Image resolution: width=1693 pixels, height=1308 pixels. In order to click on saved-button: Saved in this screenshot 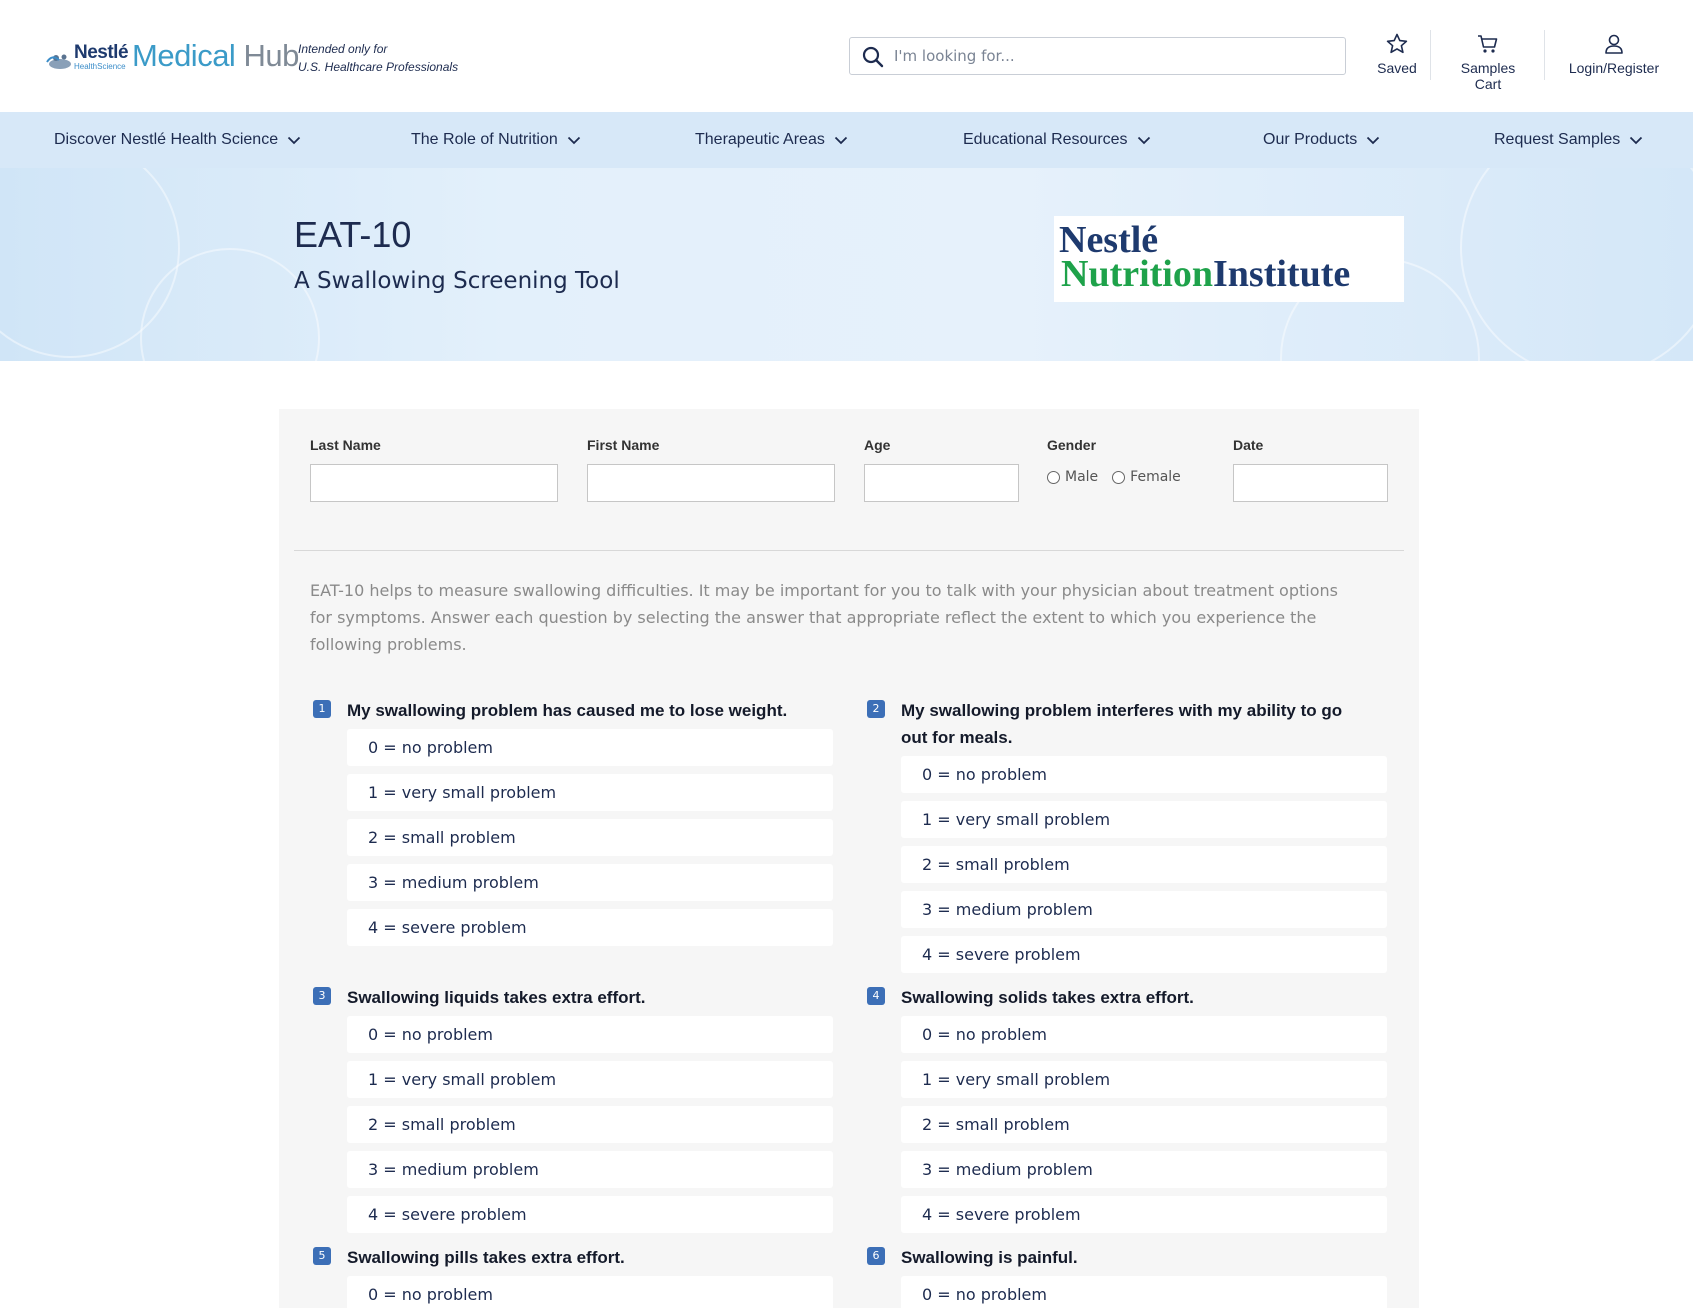, I will do `click(1397, 54)`.